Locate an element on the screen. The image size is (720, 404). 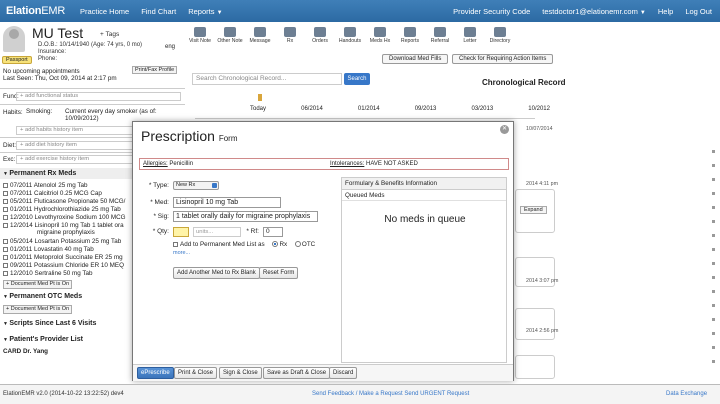
print-close-button: Print & Close is located at coordinates (196, 373).